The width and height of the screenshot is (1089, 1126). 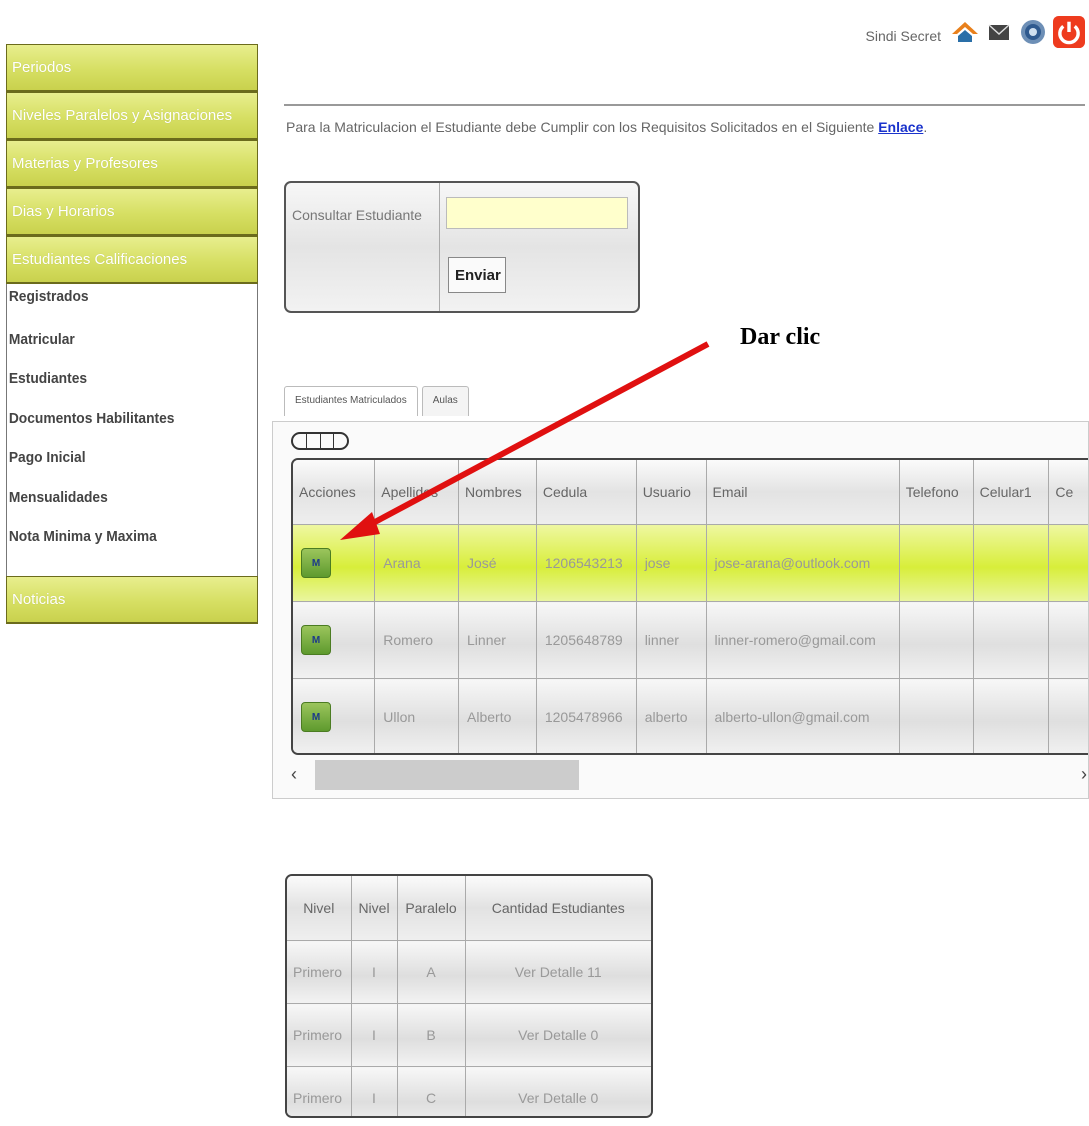 What do you see at coordinates (363, 247) in the screenshot?
I see `query-label: Consultar Estudiante` at bounding box center [363, 247].